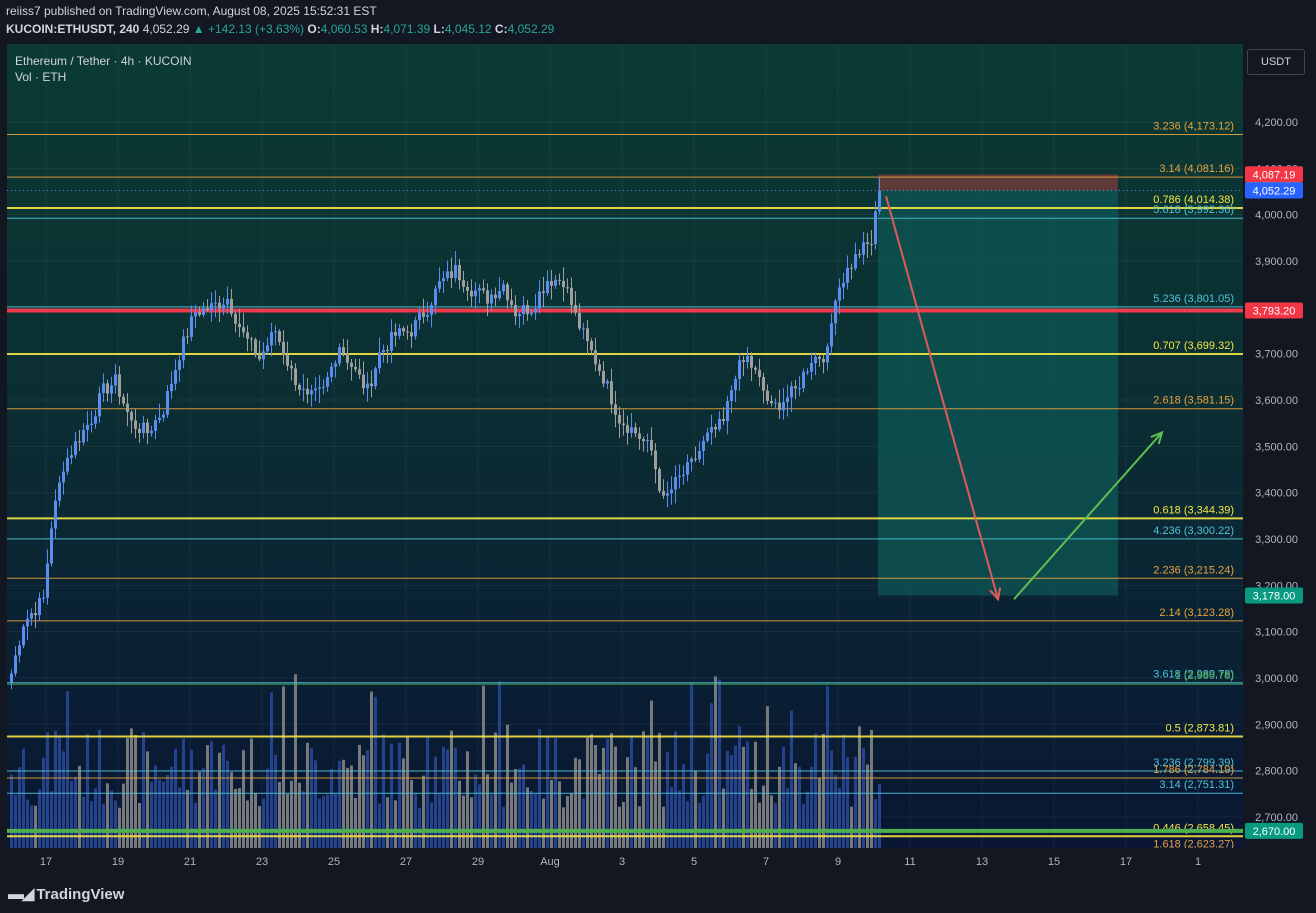  I want to click on fib-label: 3.14 (2,751.31), so click(1196, 785).